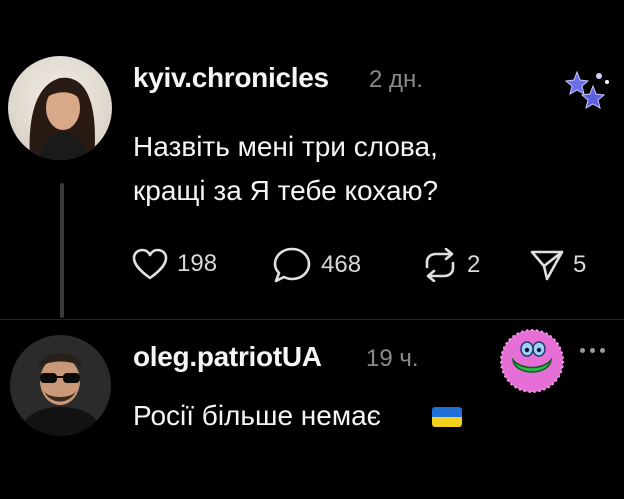 Image resolution: width=624 pixels, height=499 pixels. What do you see at coordinates (474, 264) in the screenshot?
I see `repost-count: 2` at bounding box center [474, 264].